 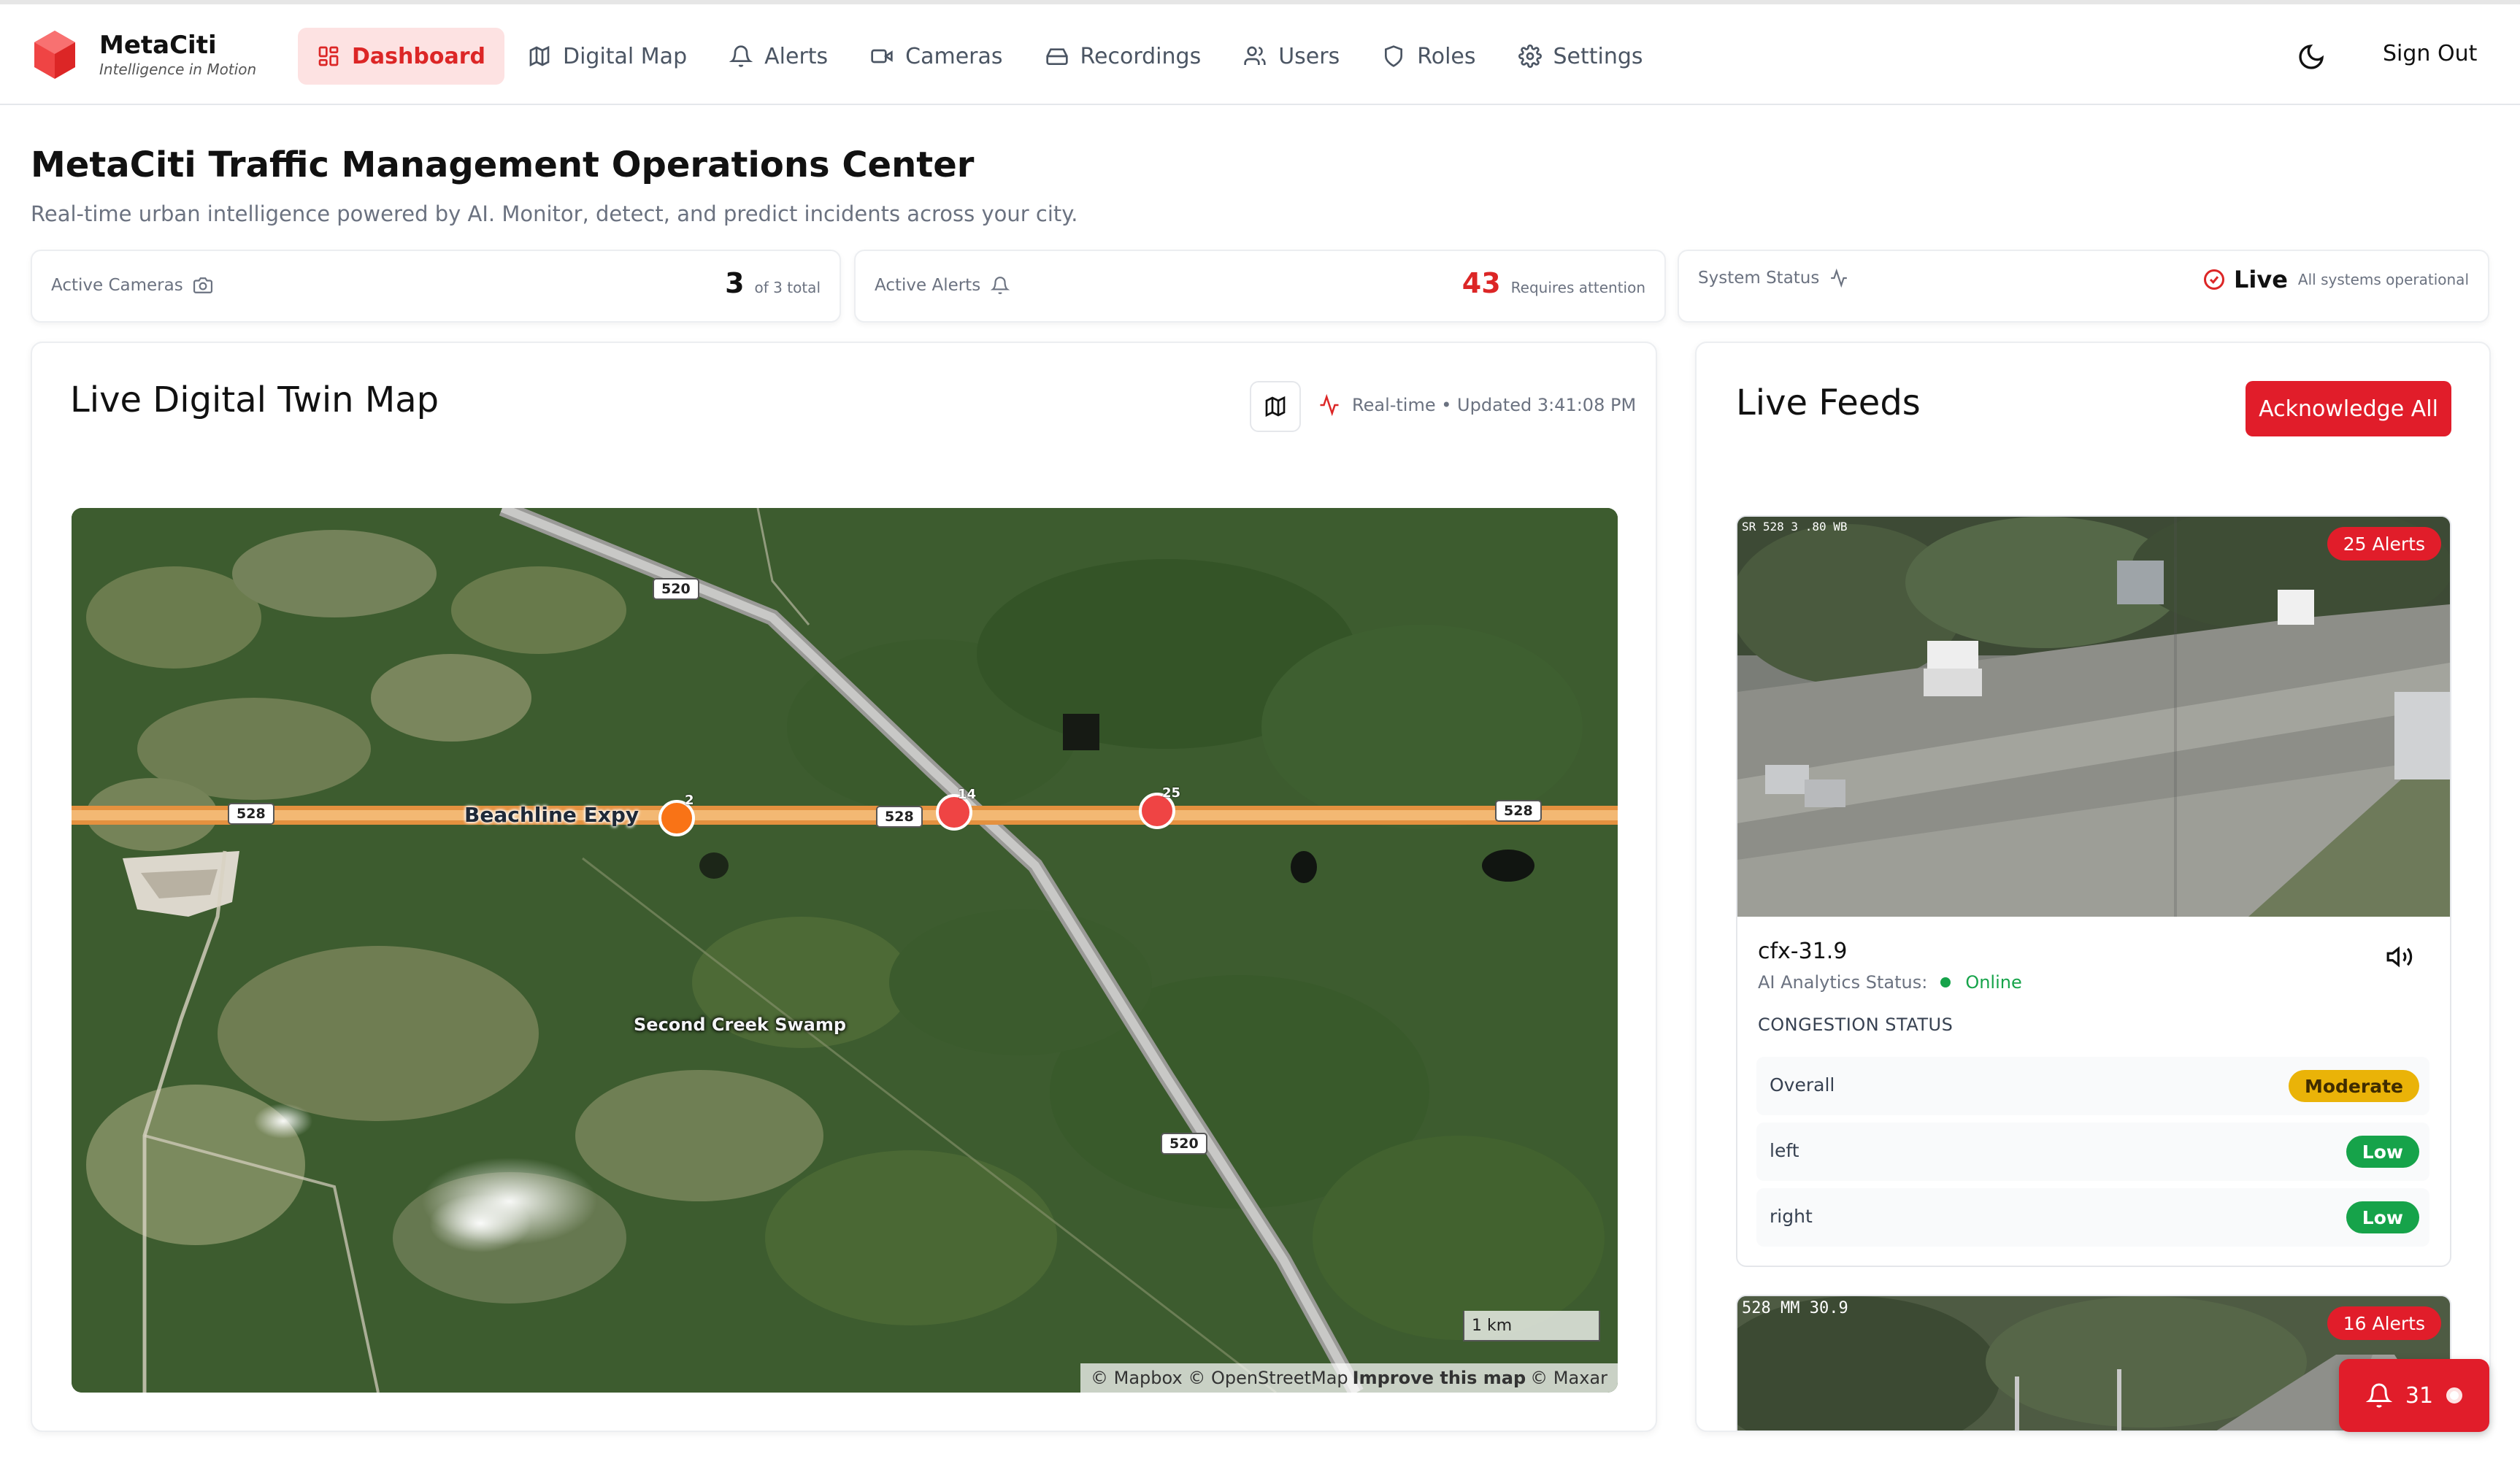 What do you see at coordinates (1578, 287) in the screenshot?
I see `stat-sub: Requires attention` at bounding box center [1578, 287].